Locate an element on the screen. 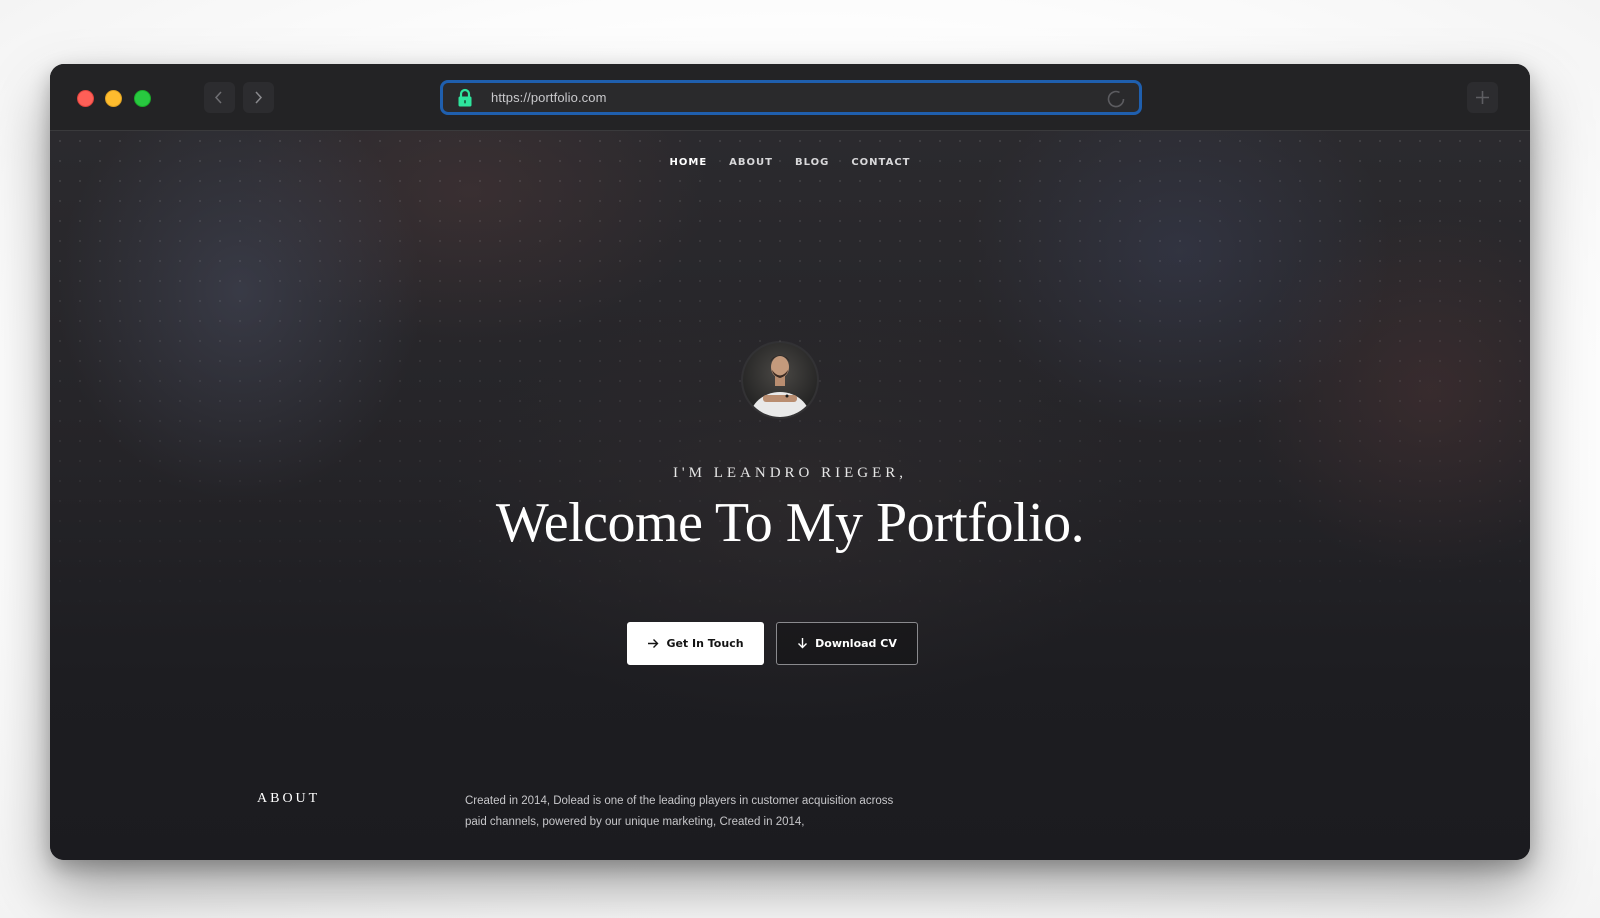 This screenshot has width=1600, height=918. nav-contact: CONTACT is located at coordinates (880, 162).